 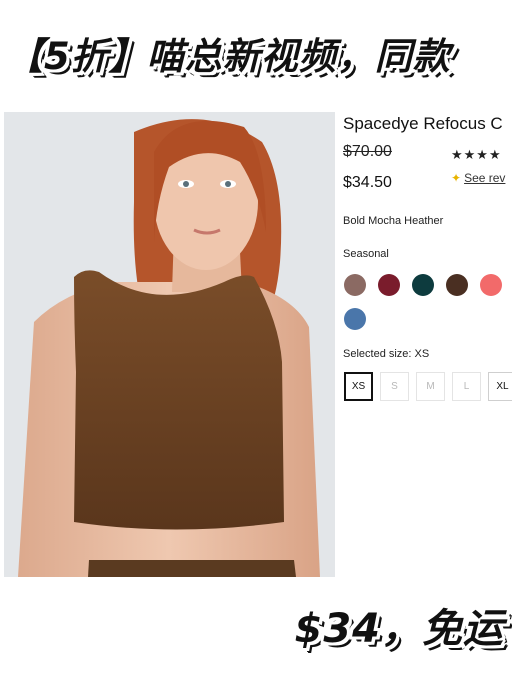 I want to click on size-xs-label: XS, so click(x=358, y=386).